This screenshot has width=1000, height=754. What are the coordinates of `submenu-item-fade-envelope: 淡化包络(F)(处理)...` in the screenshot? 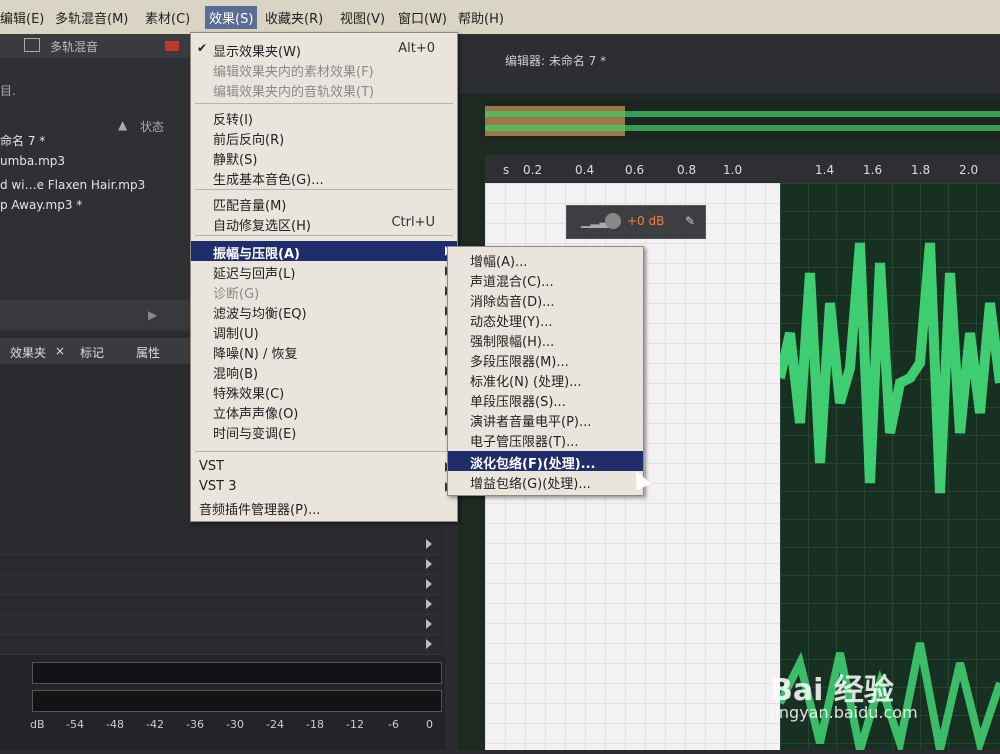 It's located at (545, 461).